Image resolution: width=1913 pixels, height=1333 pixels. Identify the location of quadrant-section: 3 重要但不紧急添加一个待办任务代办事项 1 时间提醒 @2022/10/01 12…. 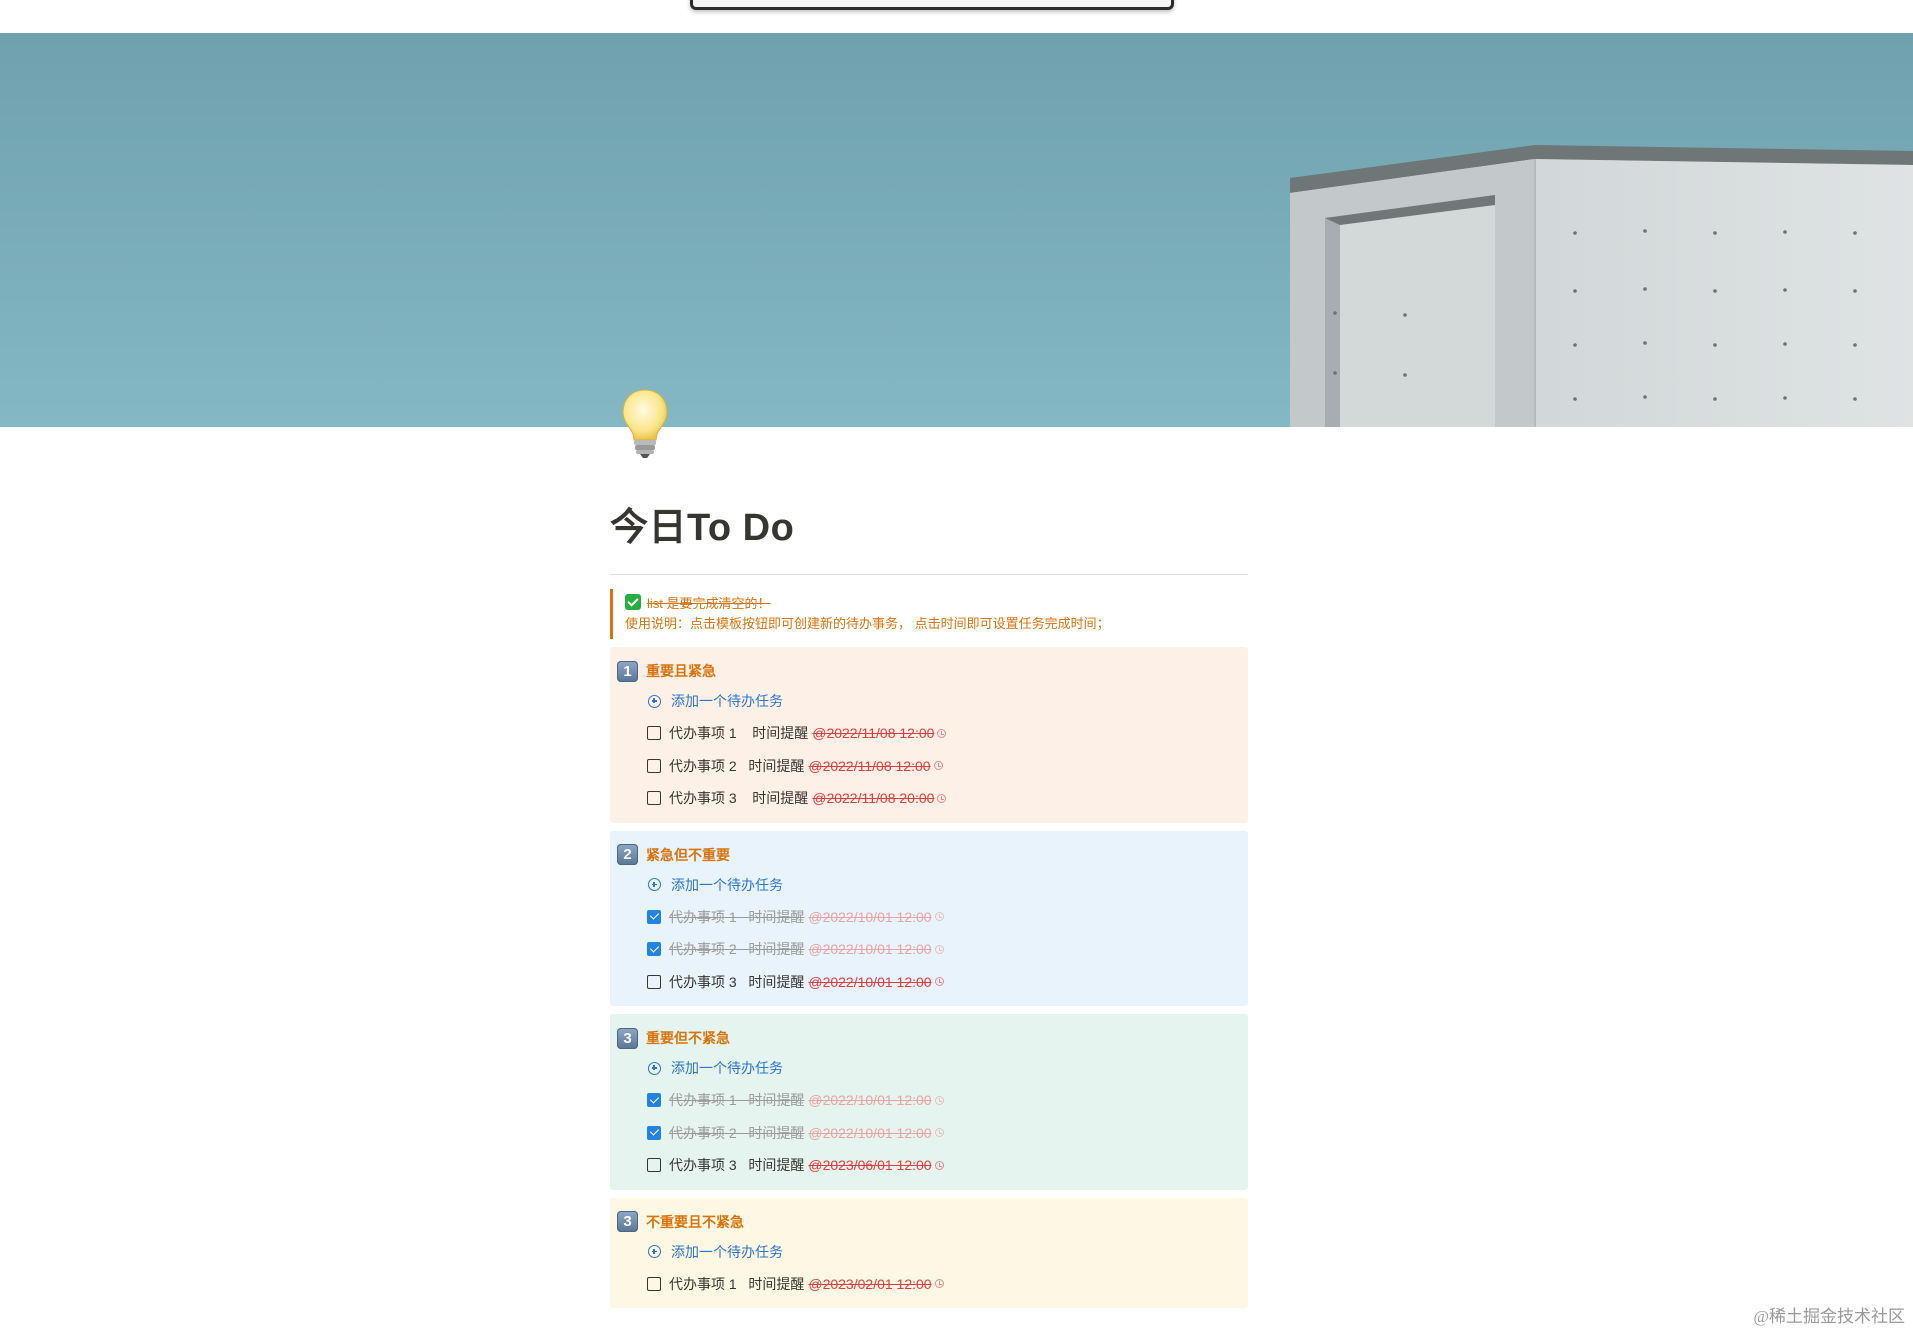
(929, 1102).